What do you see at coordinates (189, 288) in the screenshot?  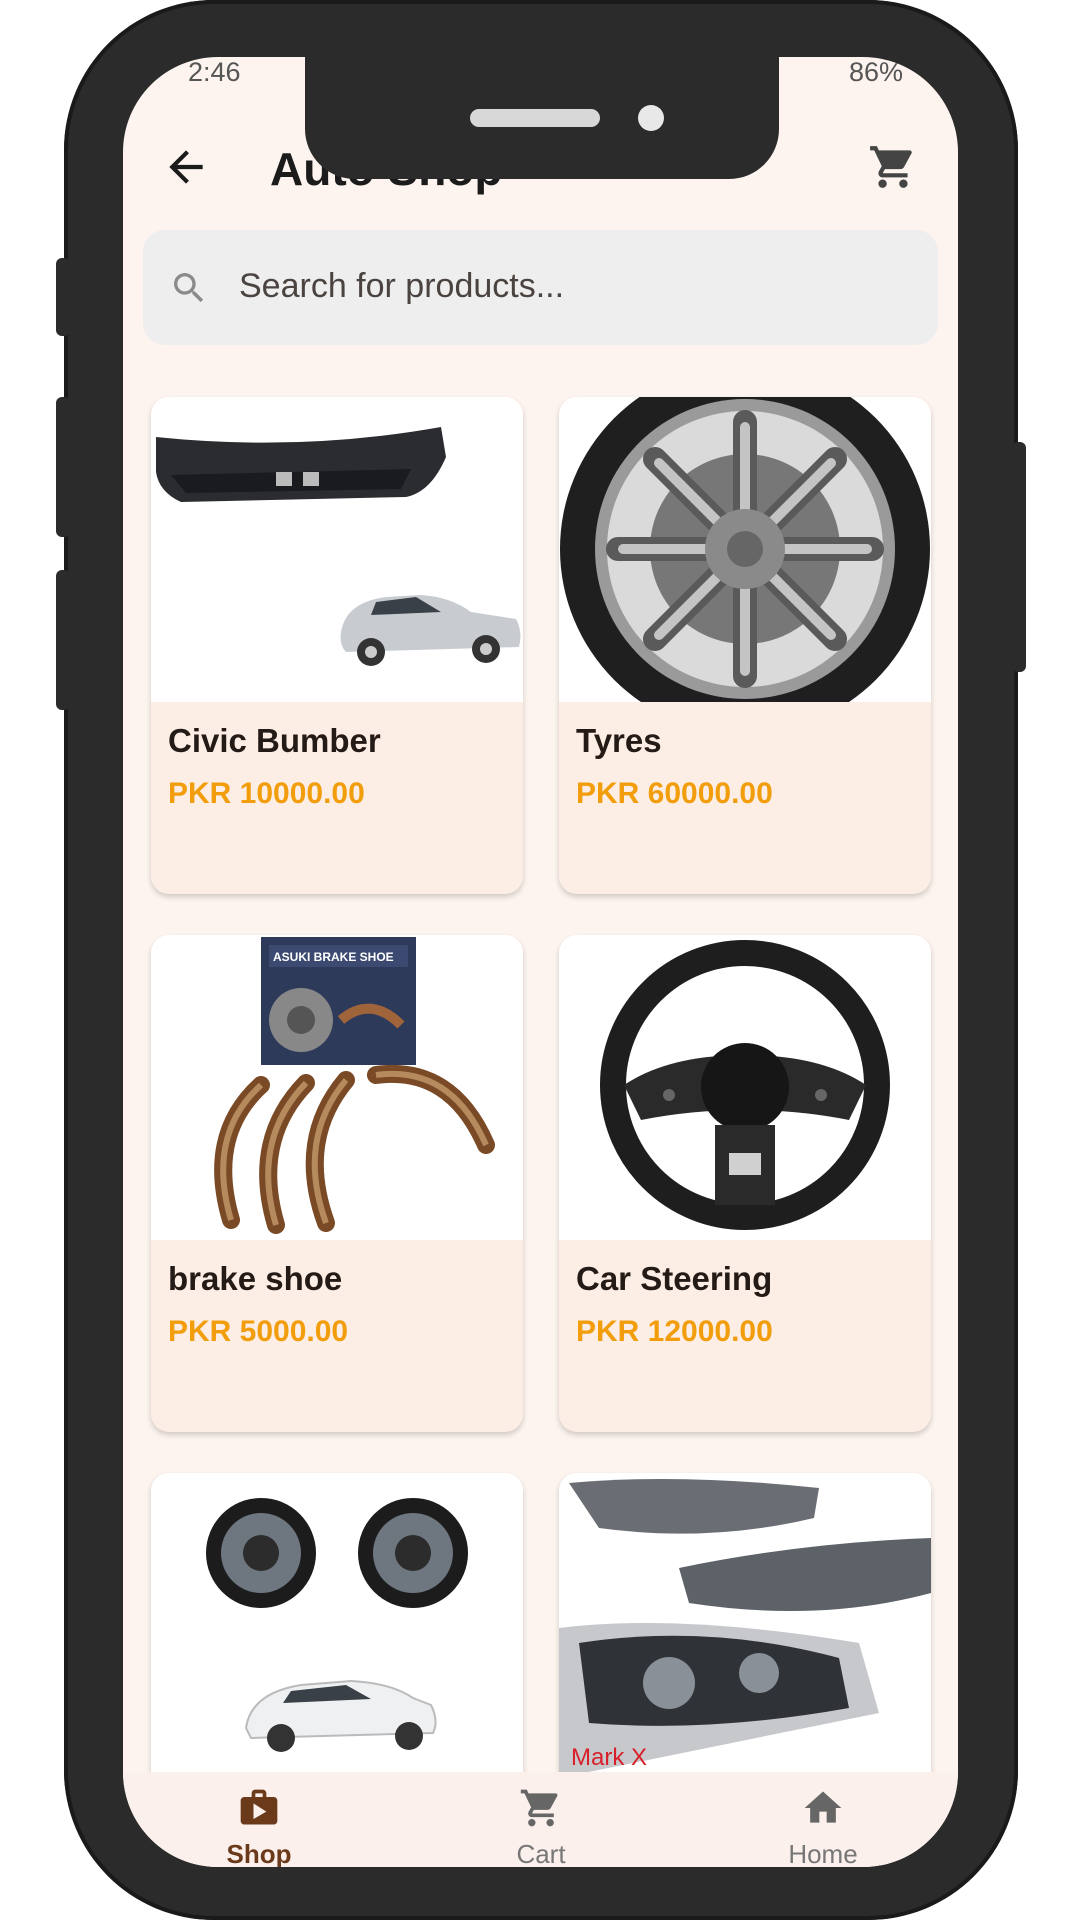 I see `search-icon` at bounding box center [189, 288].